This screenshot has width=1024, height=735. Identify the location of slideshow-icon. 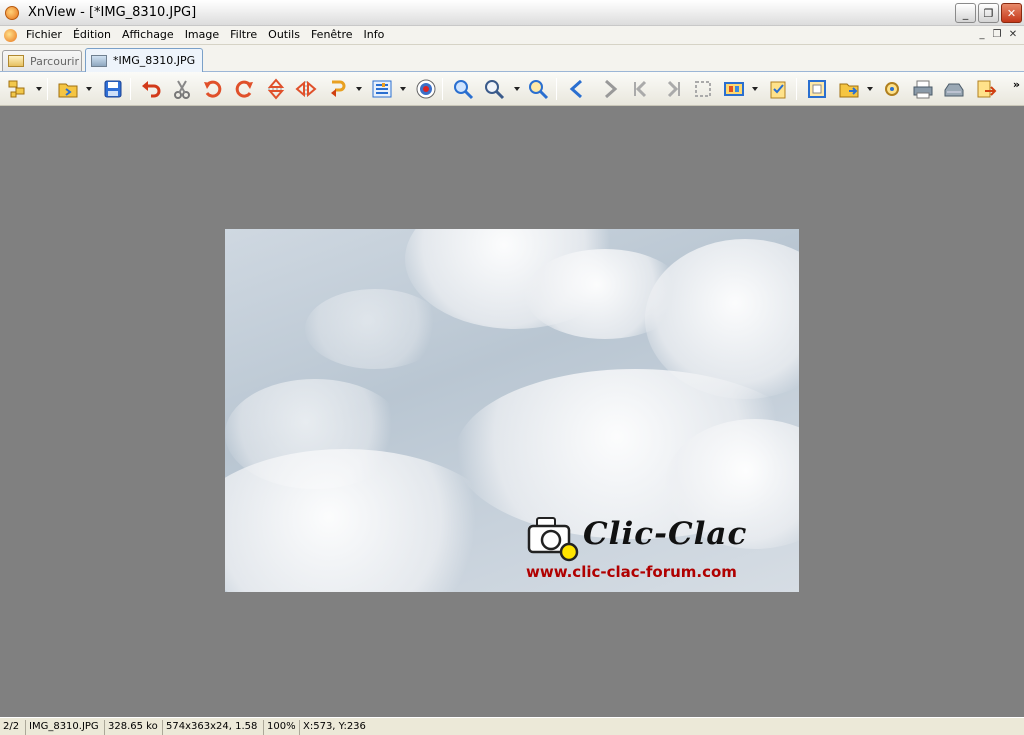
(734, 89).